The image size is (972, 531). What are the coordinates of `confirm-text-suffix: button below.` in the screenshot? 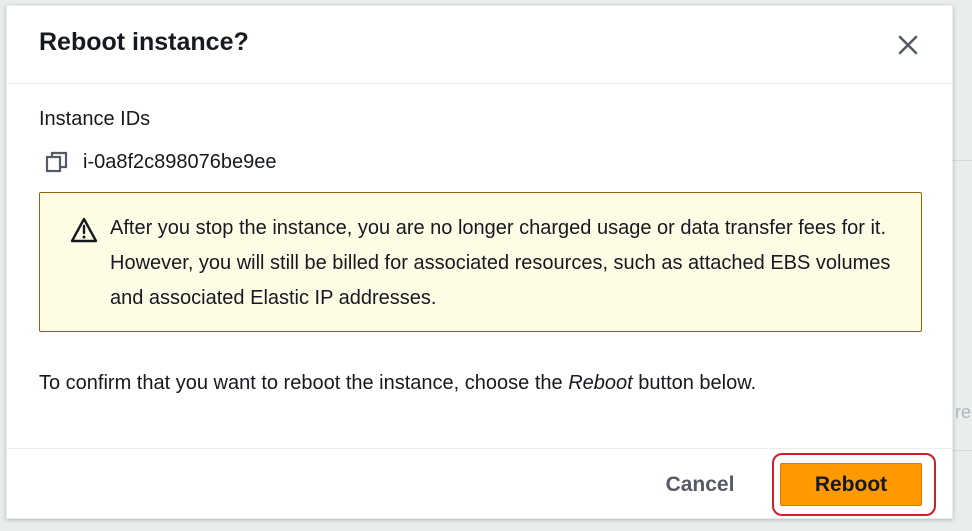 It's located at (694, 383).